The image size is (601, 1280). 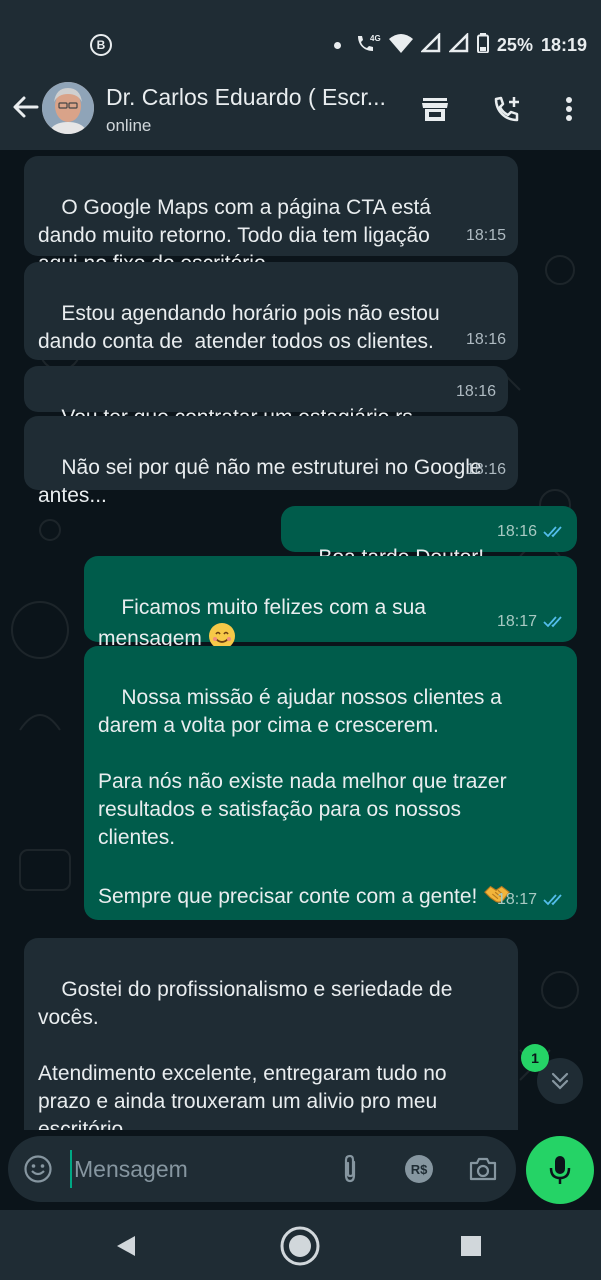 I want to click on add-call-icon, so click(x=506, y=109).